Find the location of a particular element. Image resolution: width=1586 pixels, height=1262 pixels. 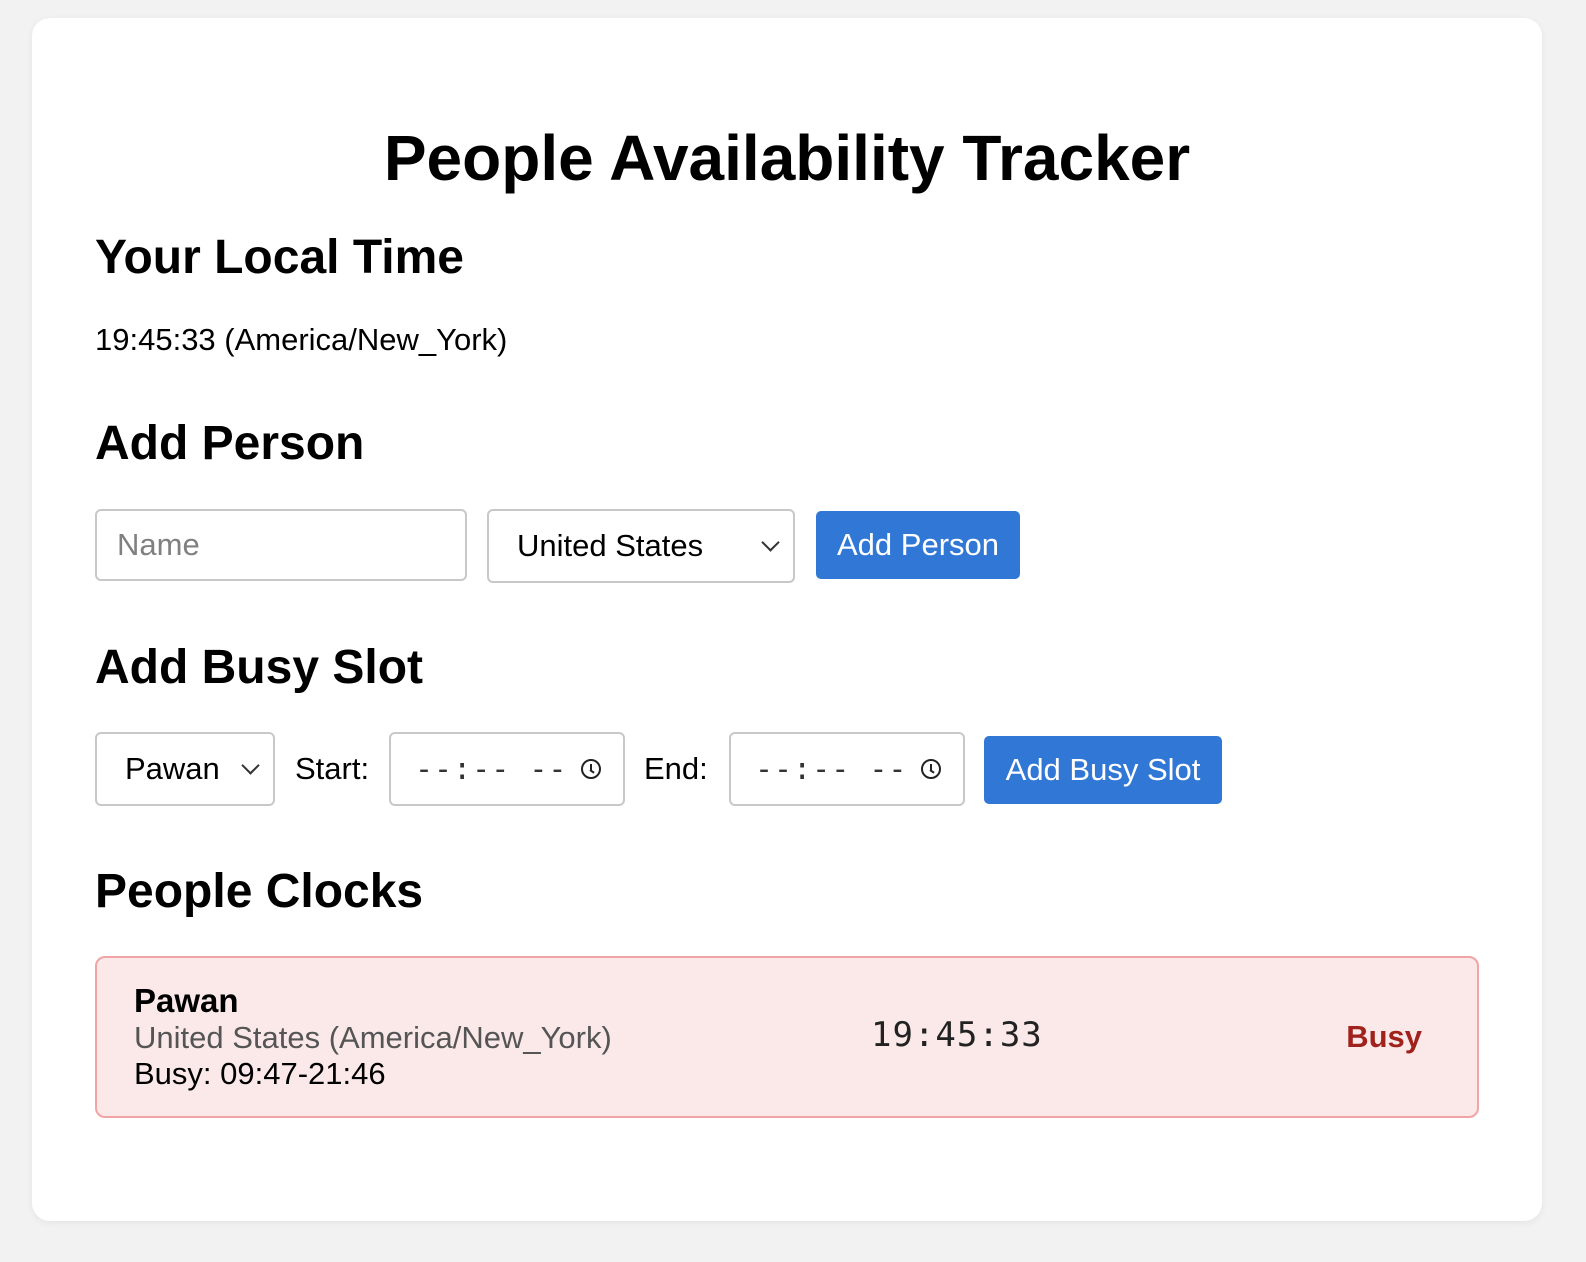

person-select-value: Pawan is located at coordinates (172, 768).